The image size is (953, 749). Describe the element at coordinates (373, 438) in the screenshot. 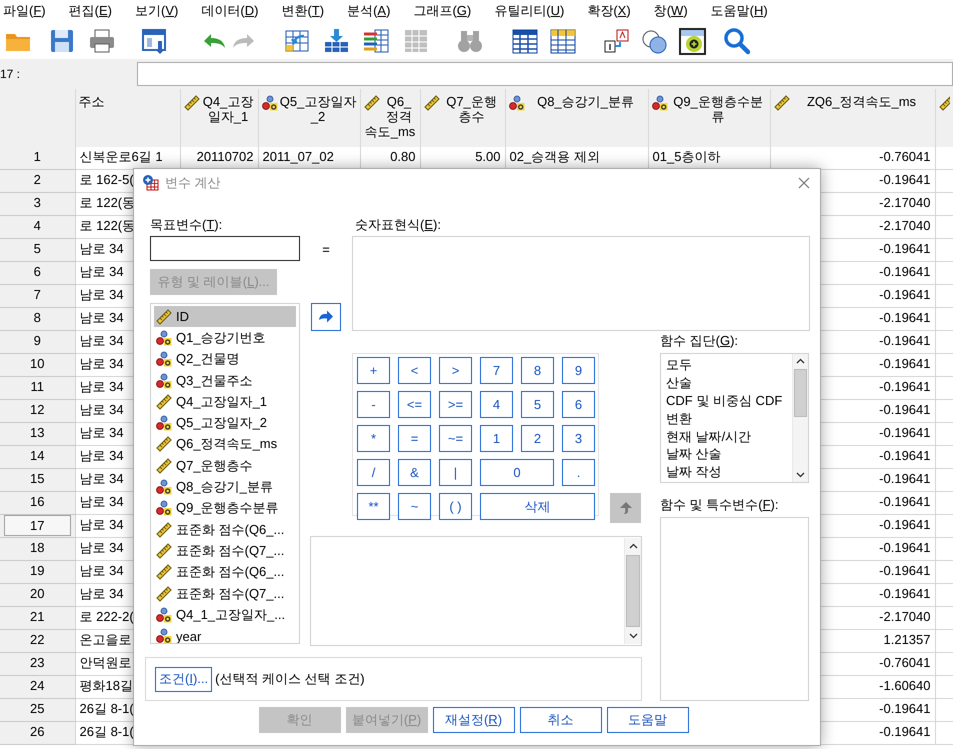

I see `keypad-key: *` at that location.